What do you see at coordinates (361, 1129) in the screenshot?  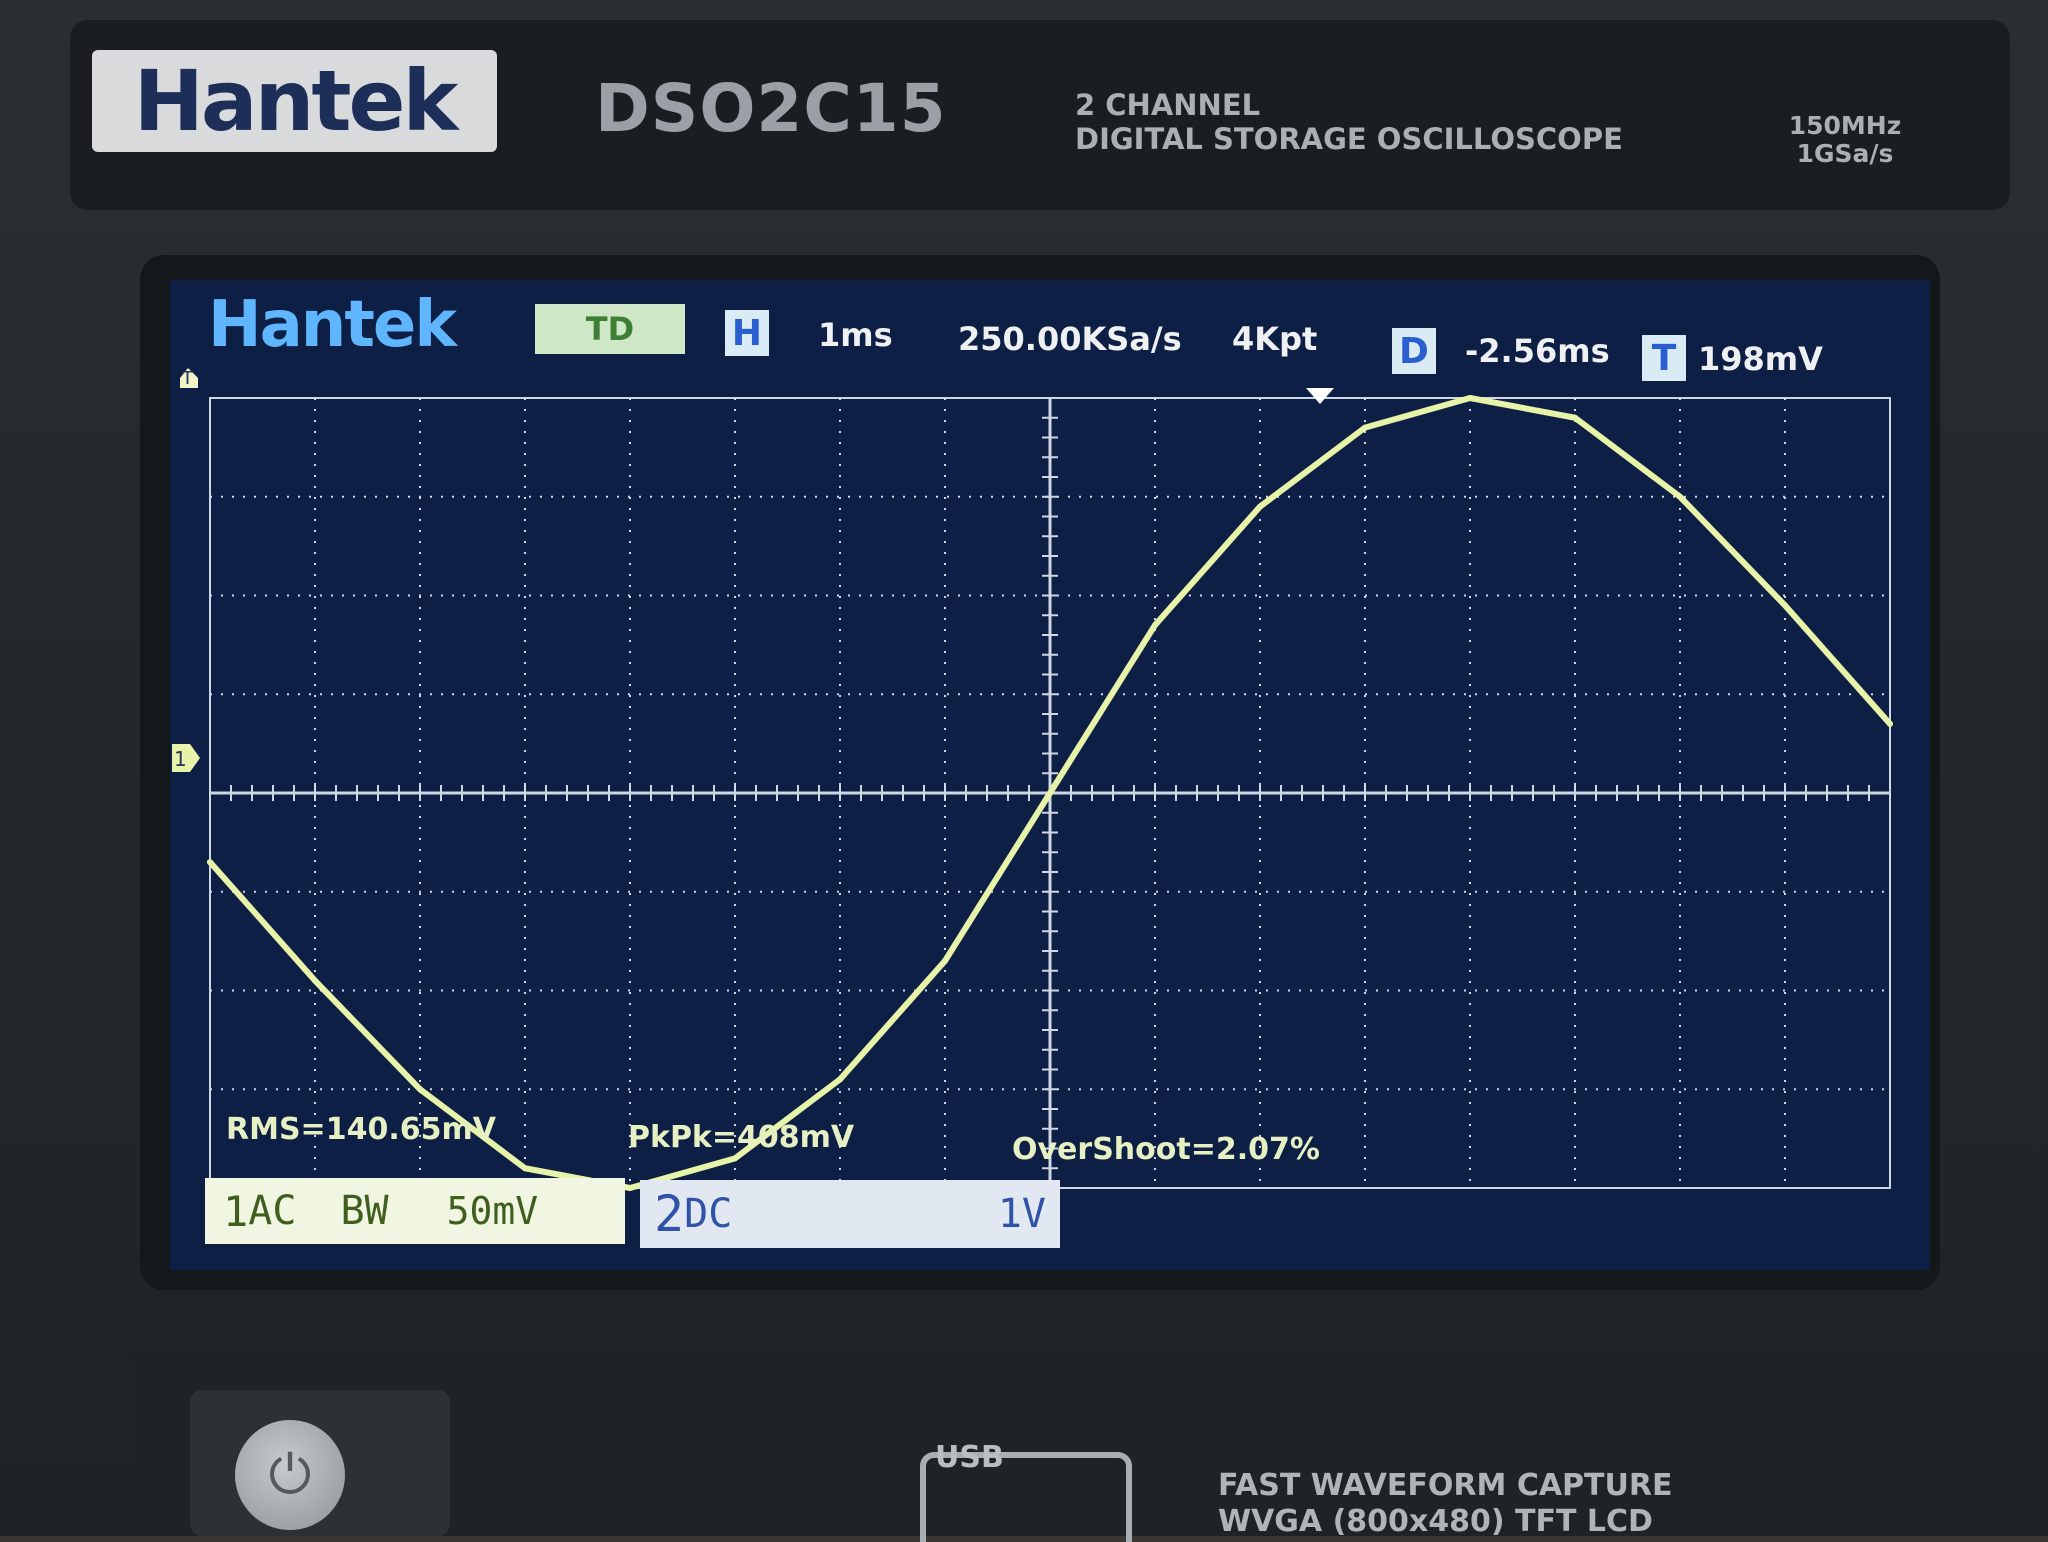 I see `rms-measurement: RMS=140.65mV` at bounding box center [361, 1129].